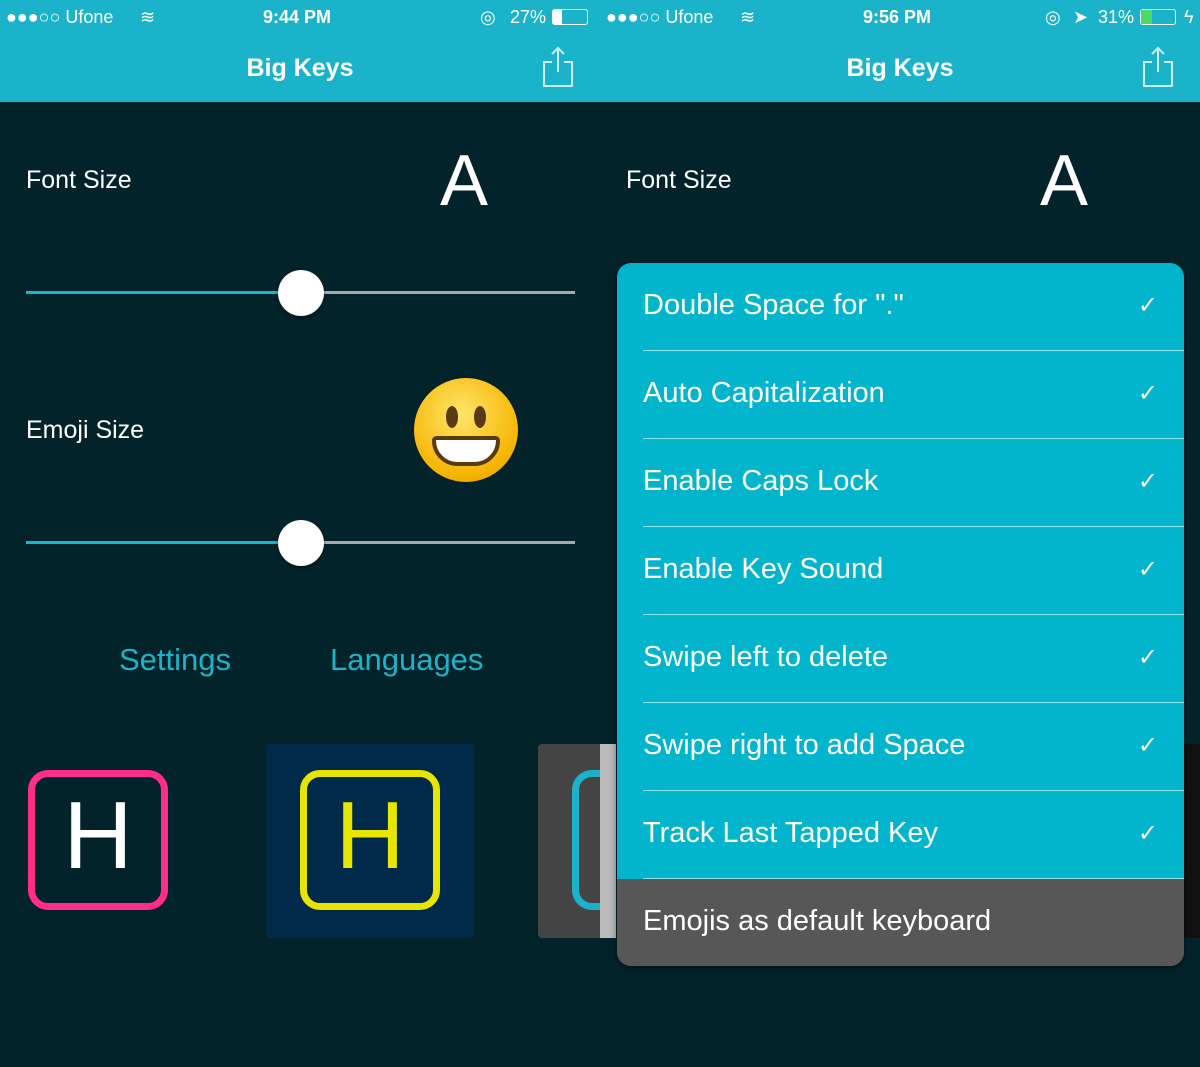 Image resolution: width=1200 pixels, height=1067 pixels. What do you see at coordinates (900, 395) in the screenshot?
I see `menu-item: Auto Capitalization ✓` at bounding box center [900, 395].